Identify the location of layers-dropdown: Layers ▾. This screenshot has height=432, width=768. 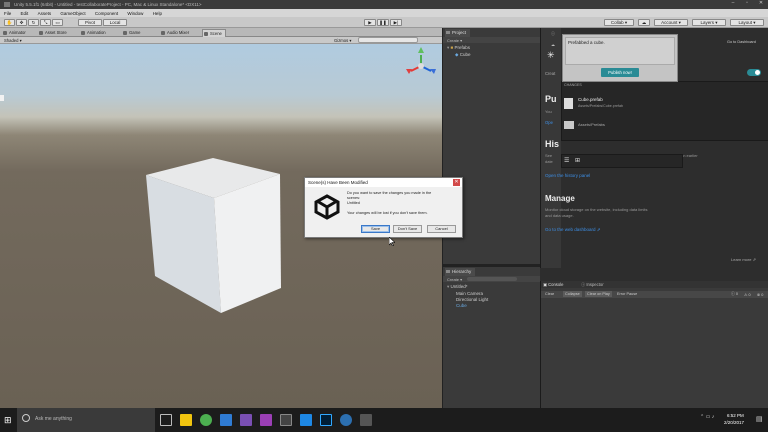
(709, 22).